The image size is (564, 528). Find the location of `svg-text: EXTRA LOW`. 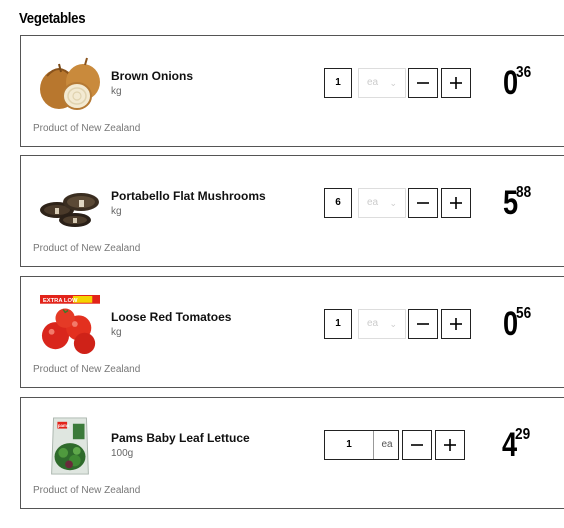

svg-text: EXTRA LOW is located at coordinates (60, 301).